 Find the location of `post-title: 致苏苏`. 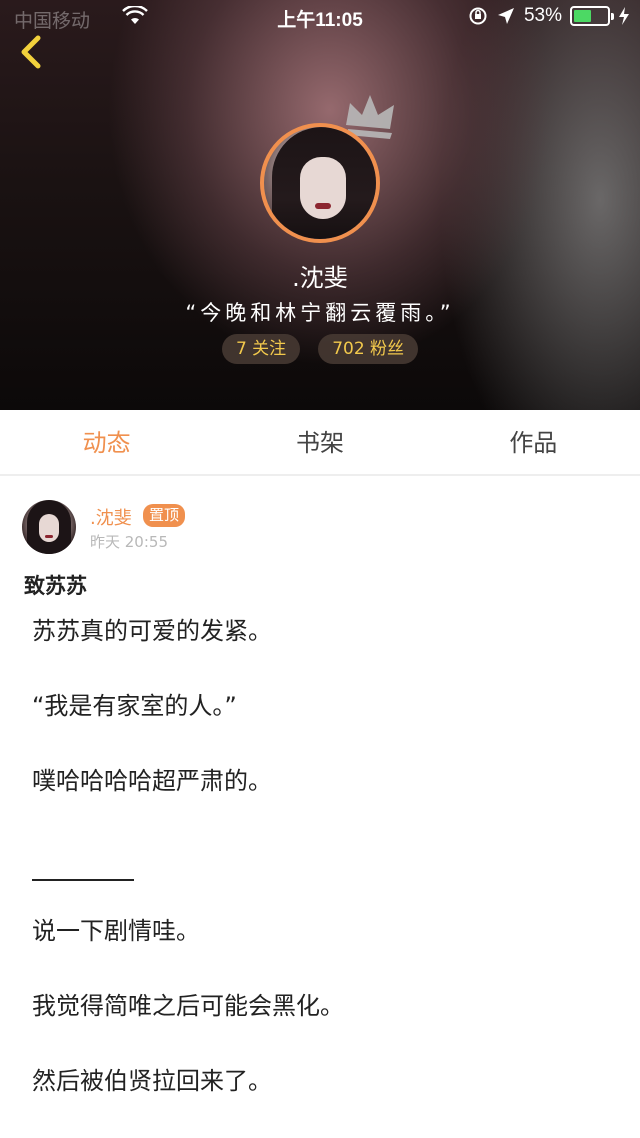

post-title: 致苏苏 is located at coordinates (55, 586).